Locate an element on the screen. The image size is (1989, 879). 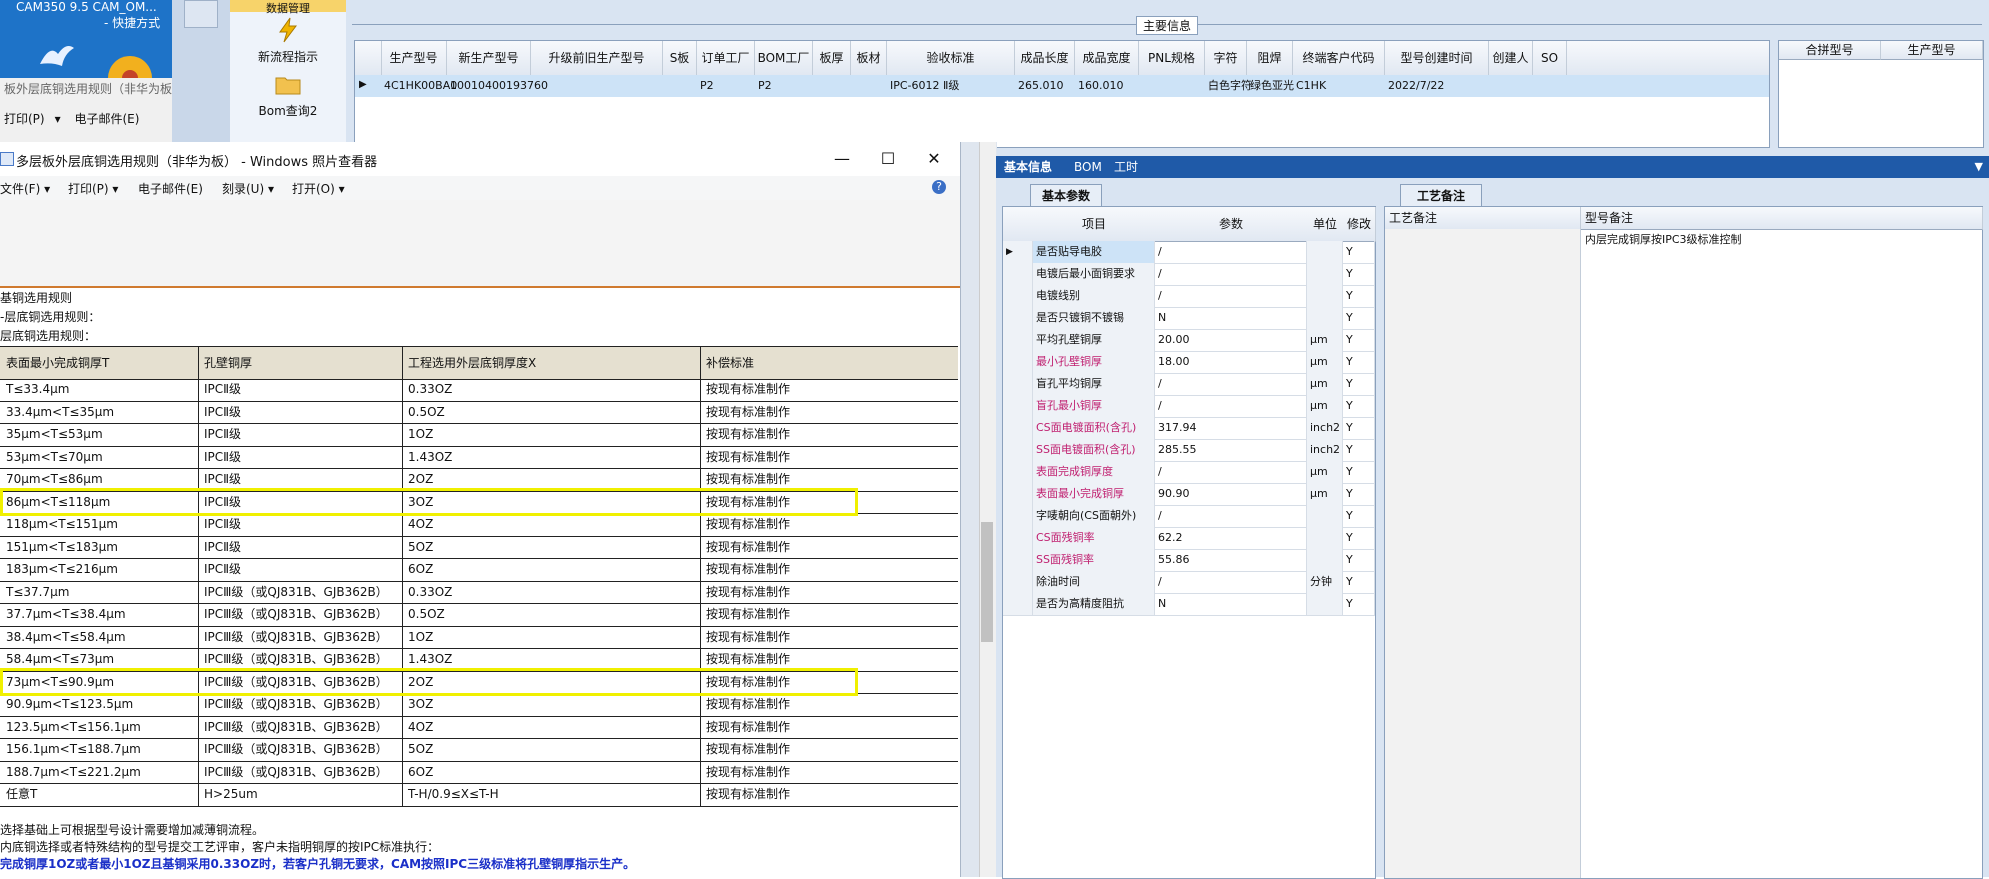
close-button: ✕ is located at coordinates (934, 159).